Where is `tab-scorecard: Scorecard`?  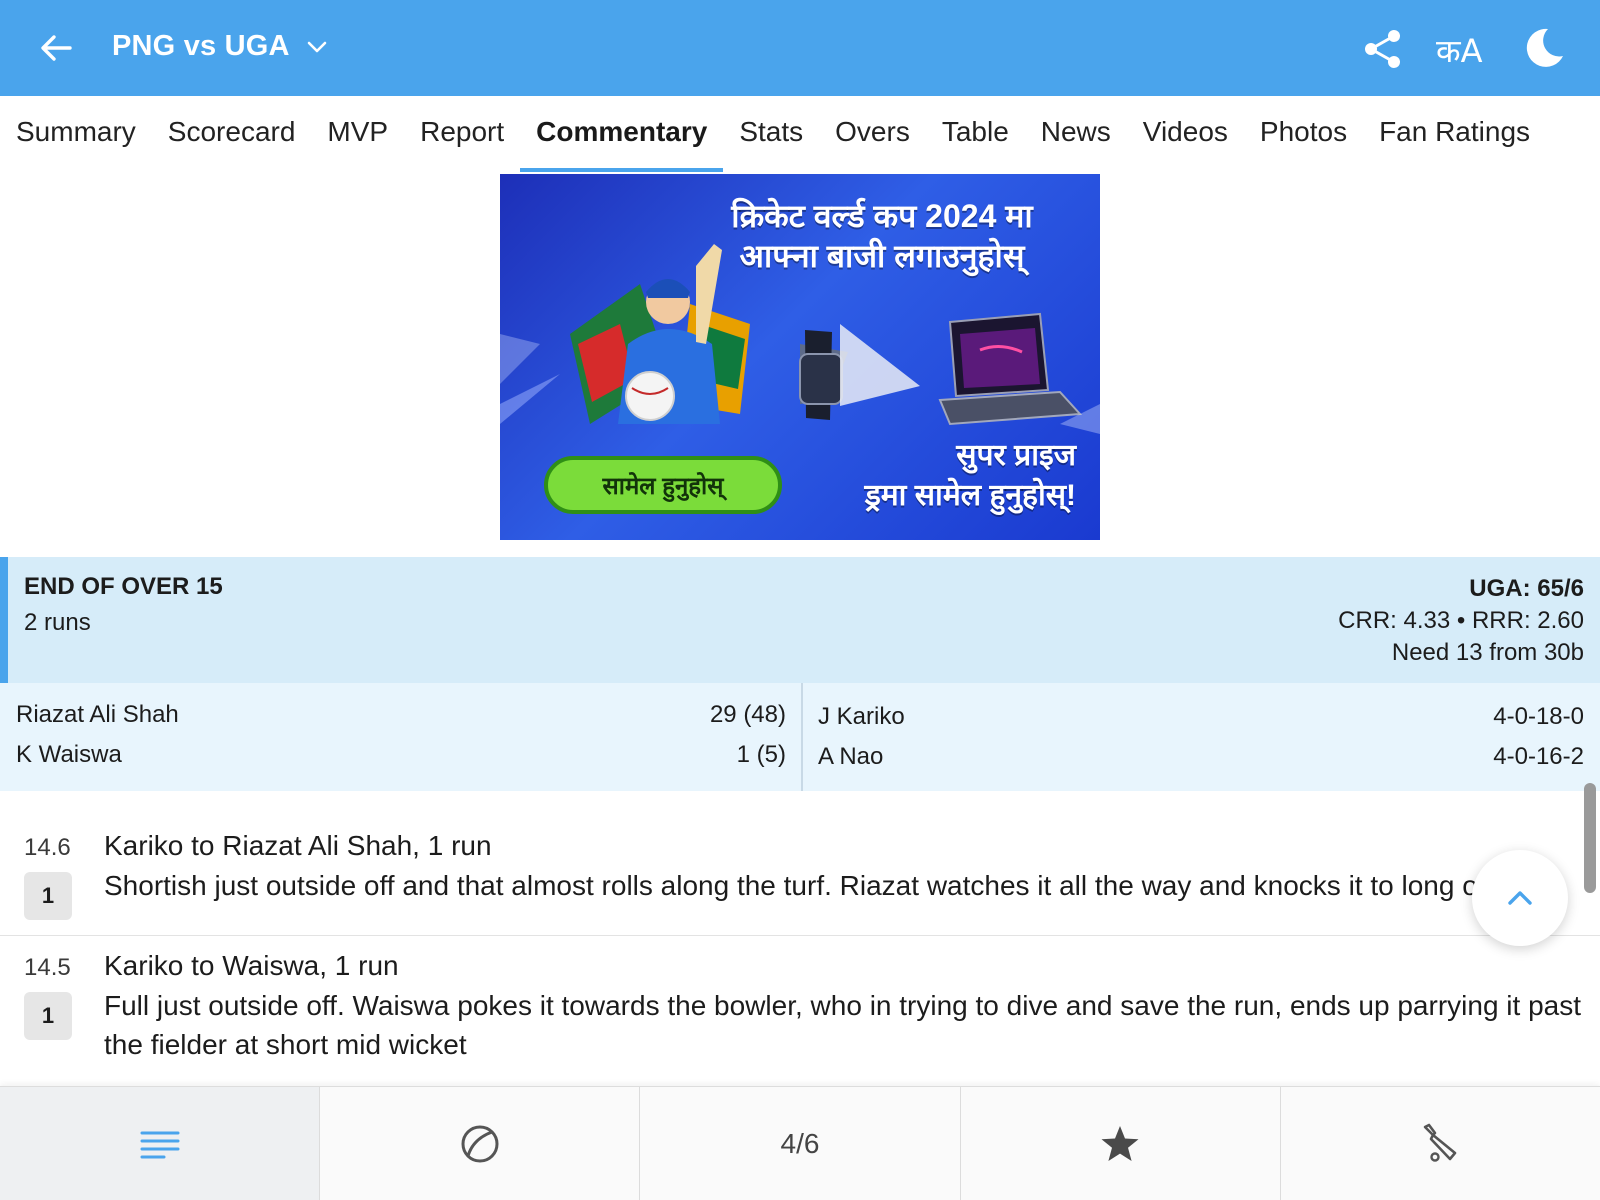
tab-scorecard: Scorecard is located at coordinates (232, 134).